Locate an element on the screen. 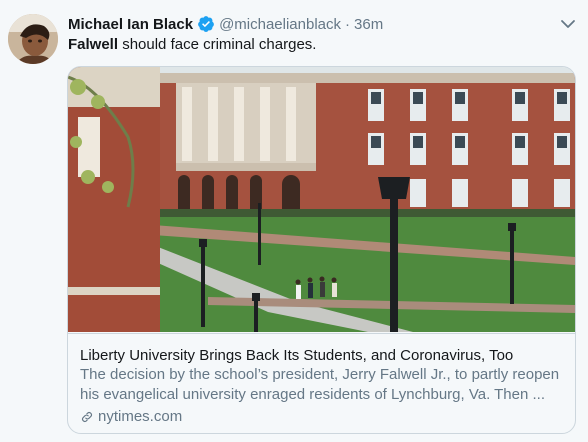 The height and width of the screenshot is (442, 588). tweet-text-rest: should face criminal charges. is located at coordinates (217, 44).